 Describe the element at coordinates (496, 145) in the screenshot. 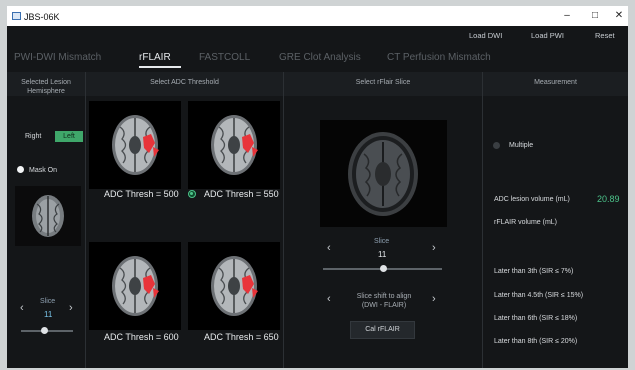

I see `multiple-toggle` at that location.